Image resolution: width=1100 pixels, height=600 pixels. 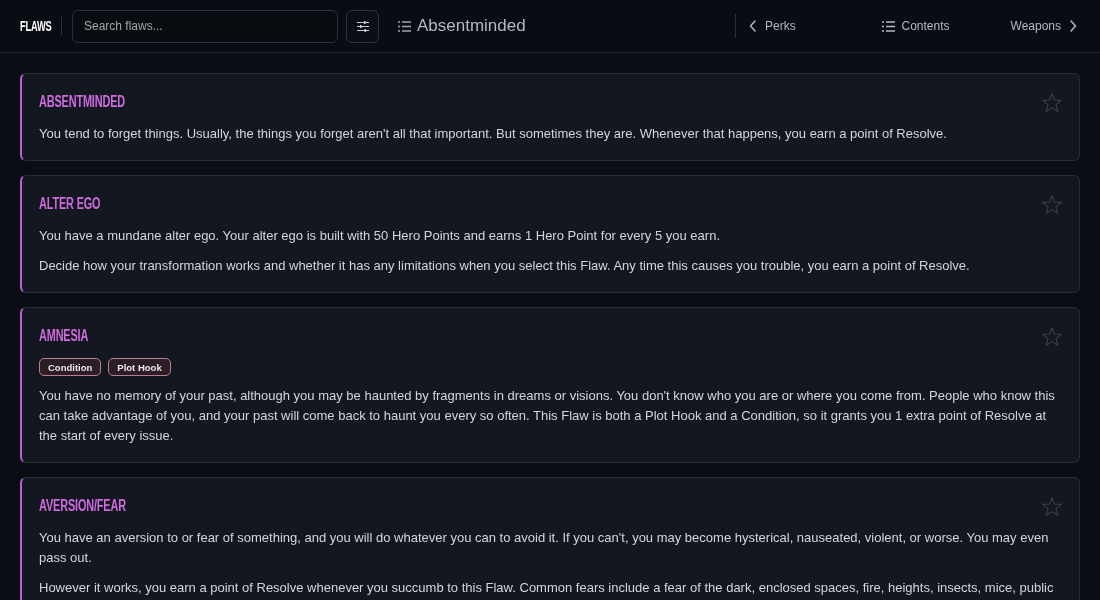 What do you see at coordinates (505, 266) in the screenshot?
I see `description-text: Decide how your transformation works and whether it has any limitations when you select this Flaw. Any time this causes you trouble, you earn a point of Resolve.` at bounding box center [505, 266].